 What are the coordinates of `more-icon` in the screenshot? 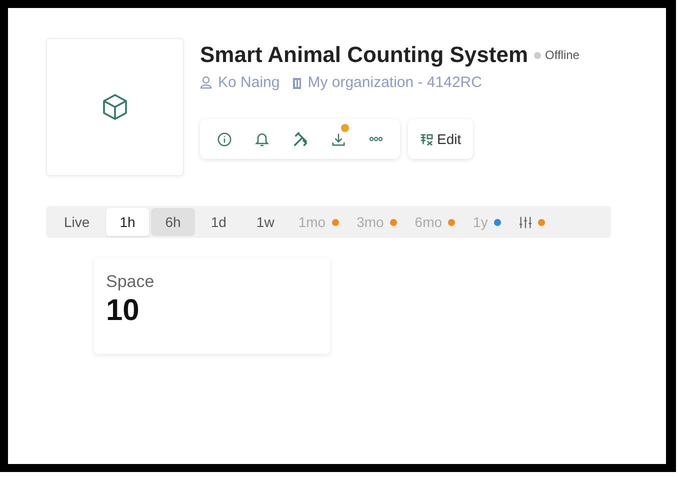 It's located at (376, 139).